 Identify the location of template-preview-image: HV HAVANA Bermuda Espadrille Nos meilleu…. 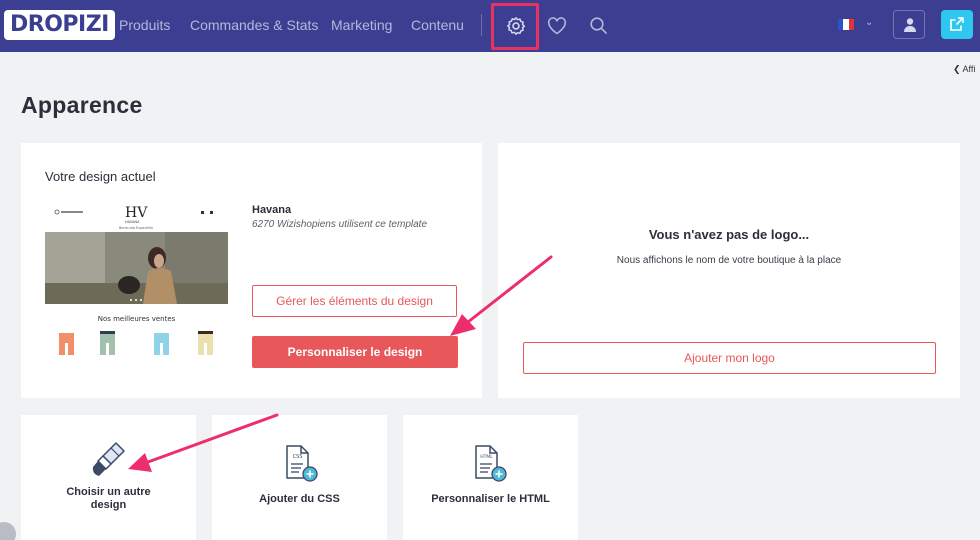
(136, 287).